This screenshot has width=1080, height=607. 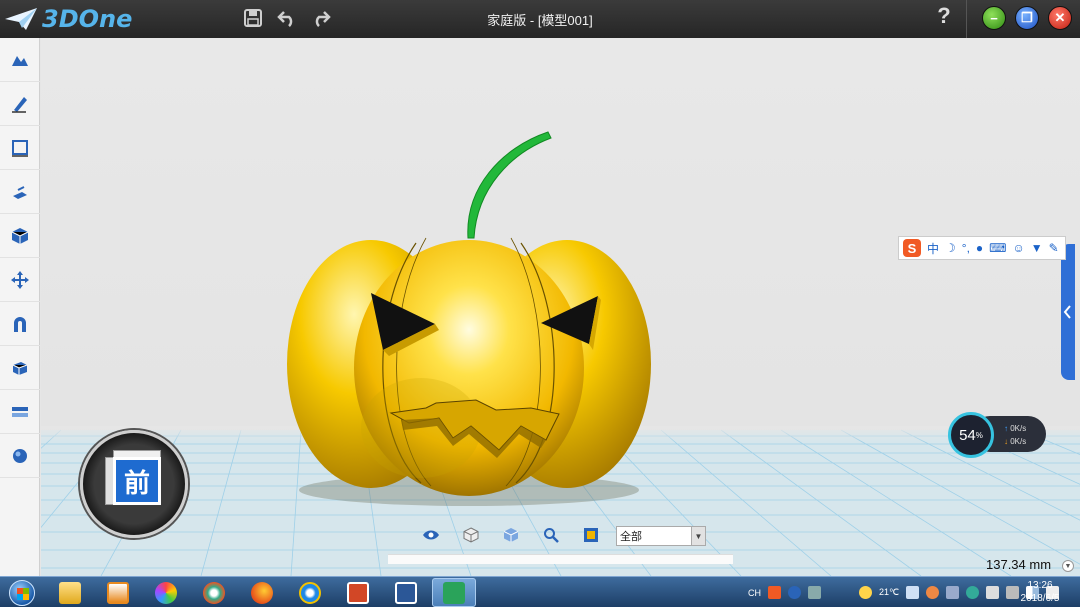 I want to click on usage-percent-unit: %, so click(x=979, y=435).